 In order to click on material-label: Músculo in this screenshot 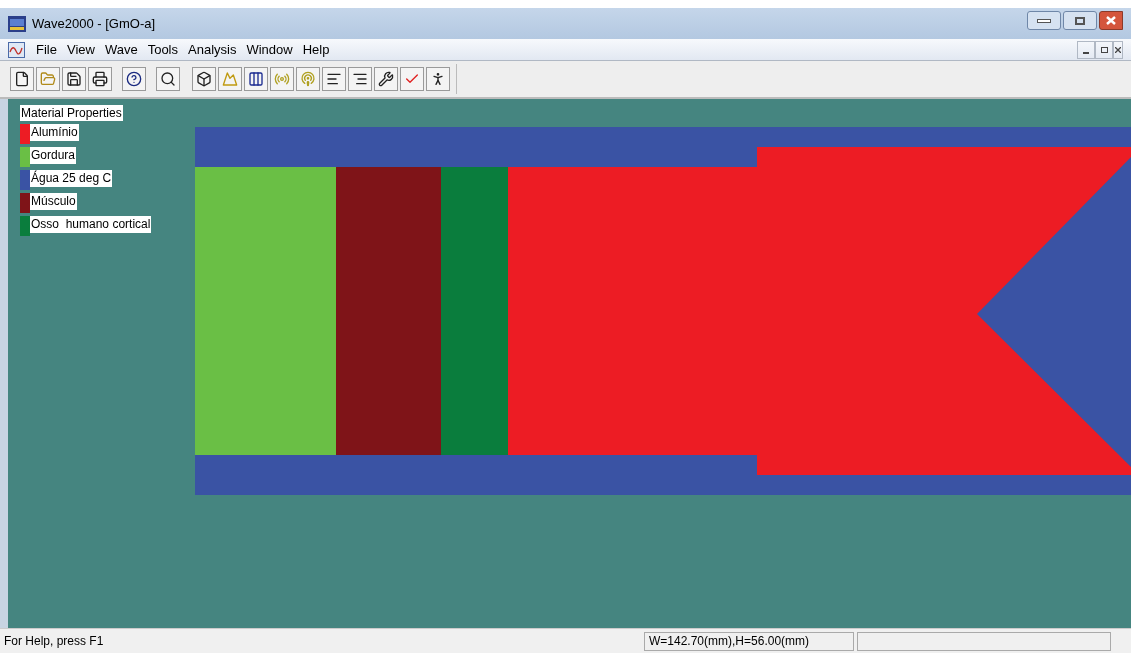, I will do `click(53, 201)`.